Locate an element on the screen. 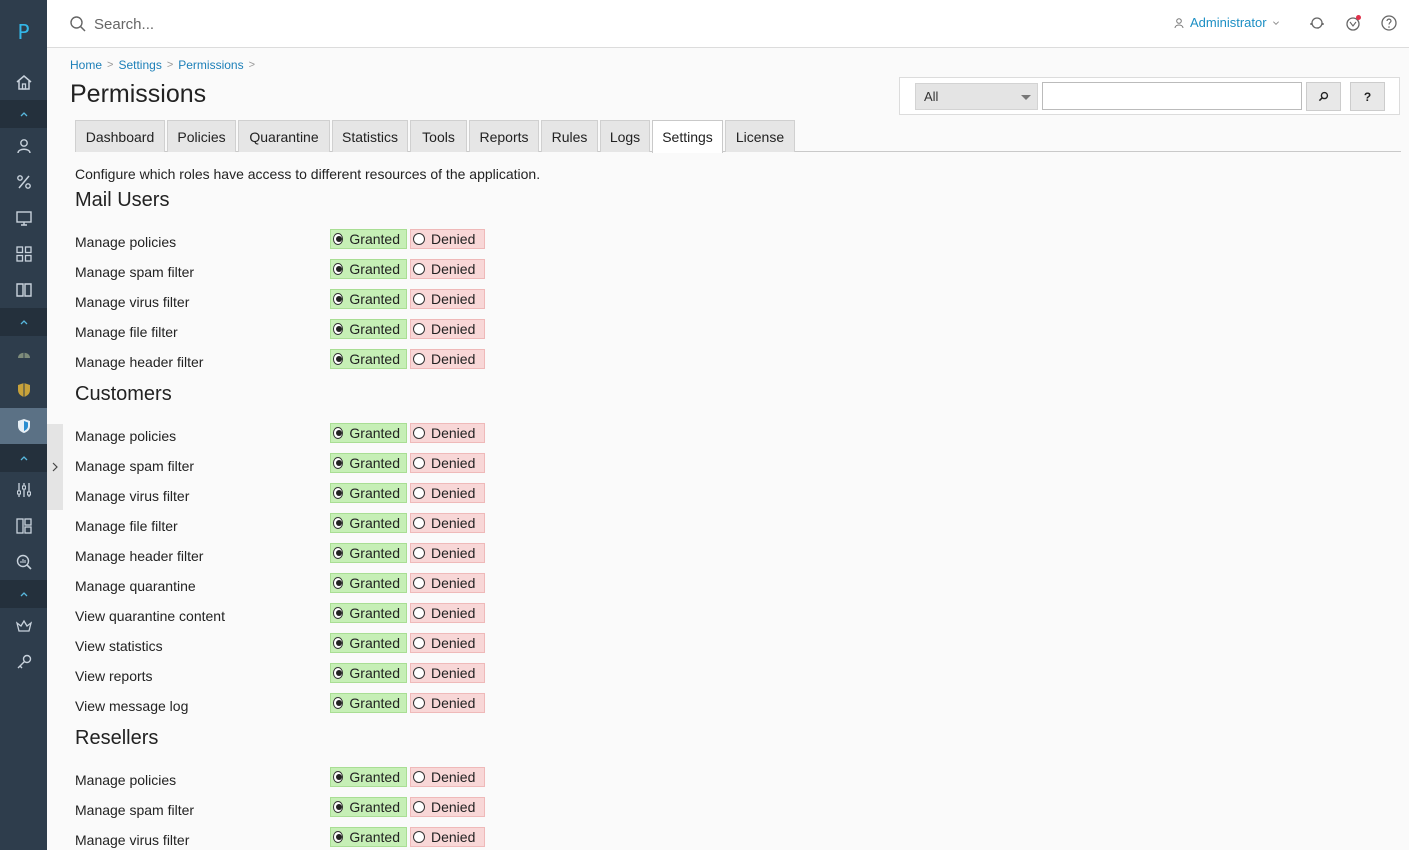 The height and width of the screenshot is (850, 1409). breadcrumb-home: Home is located at coordinates (86, 65).